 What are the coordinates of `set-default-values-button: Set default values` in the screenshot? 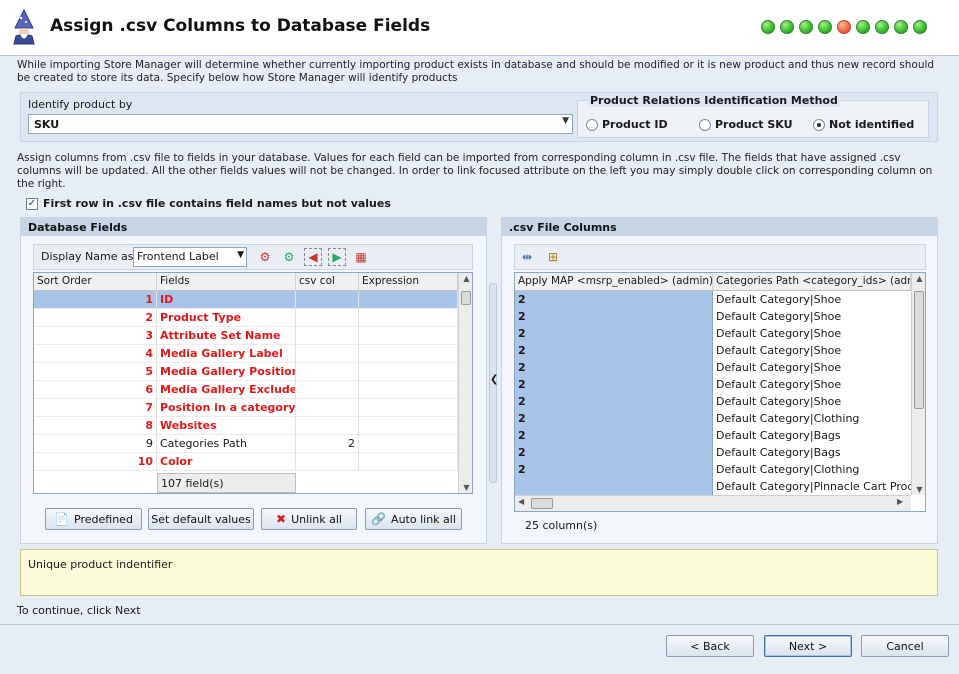 It's located at (201, 519).